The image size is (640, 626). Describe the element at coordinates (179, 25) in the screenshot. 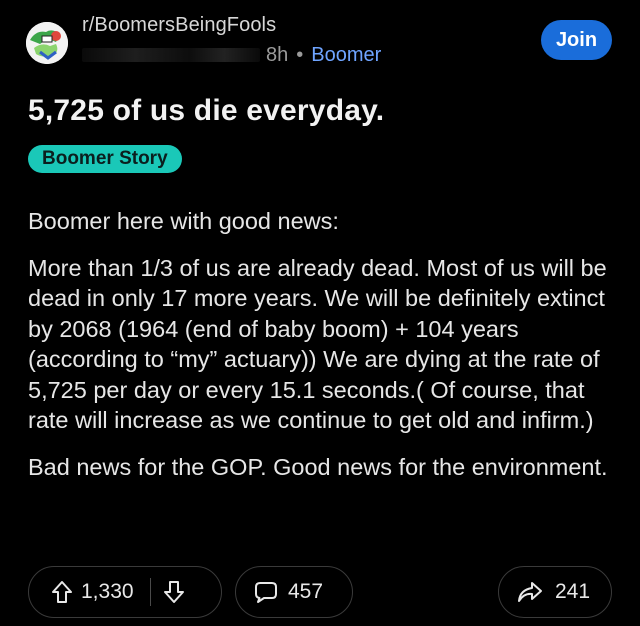

I see `subreddit-name: r/BoomersBeingFools` at that location.